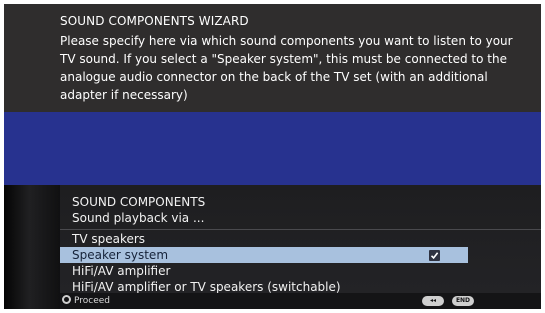 This screenshot has height=313, width=545. Describe the element at coordinates (92, 301) in the screenshot. I see `proceed-label: Proceed` at that location.